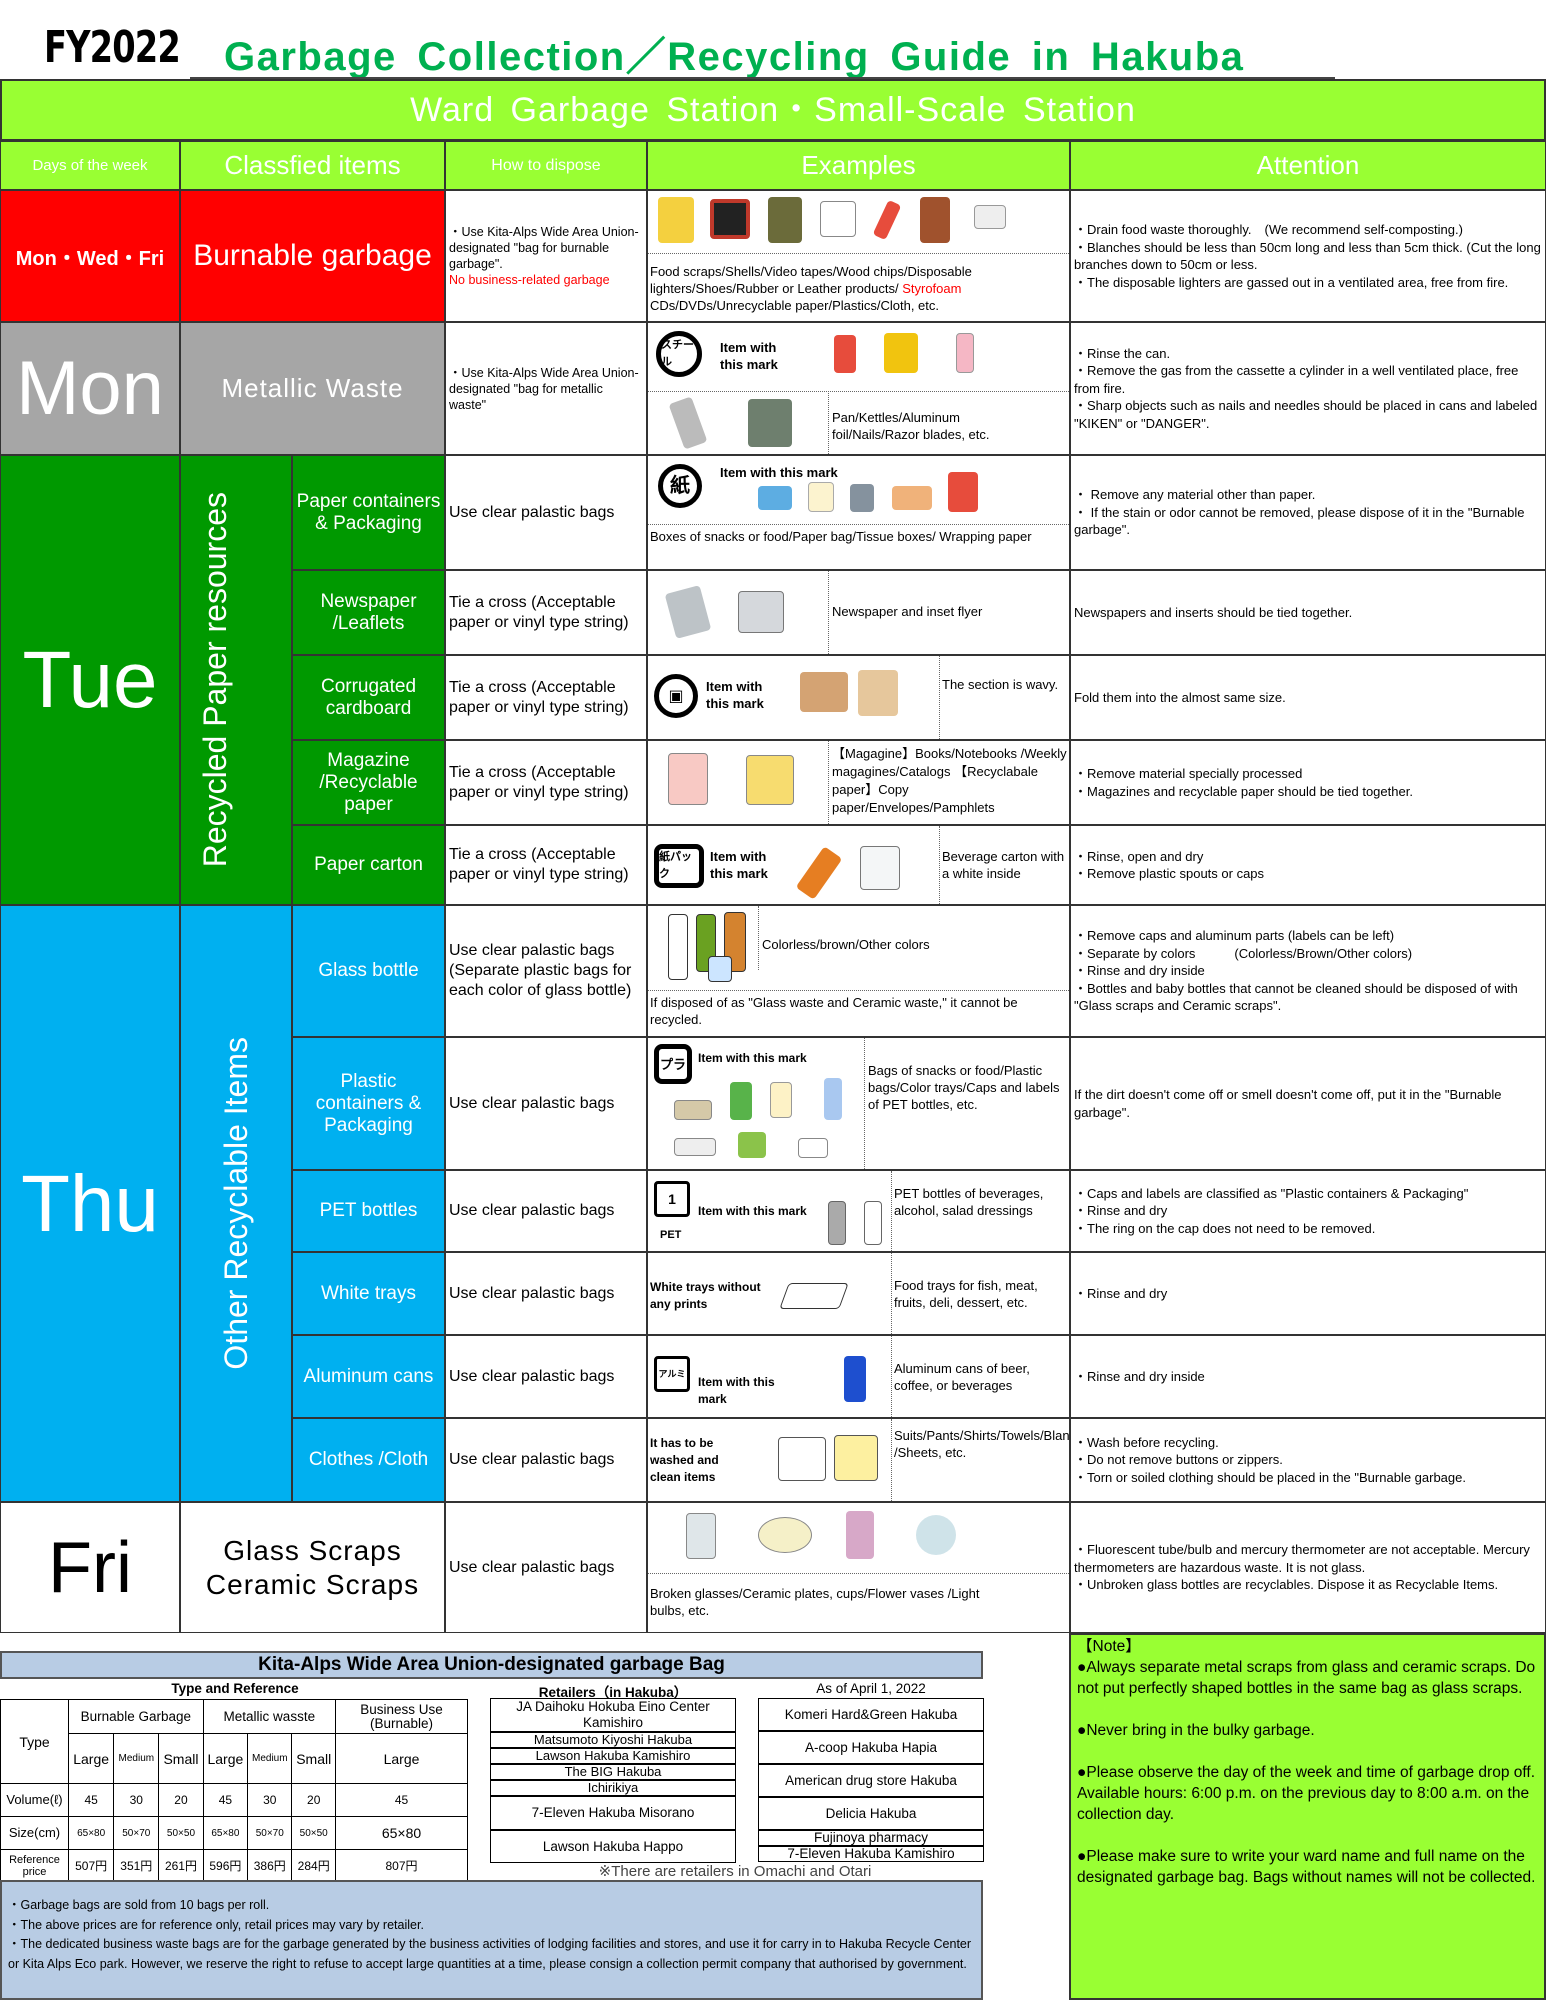 Image resolution: width=1546 pixels, height=2000 pixels. What do you see at coordinates (821, 497) in the screenshot?
I see `paper-cup-icon` at bounding box center [821, 497].